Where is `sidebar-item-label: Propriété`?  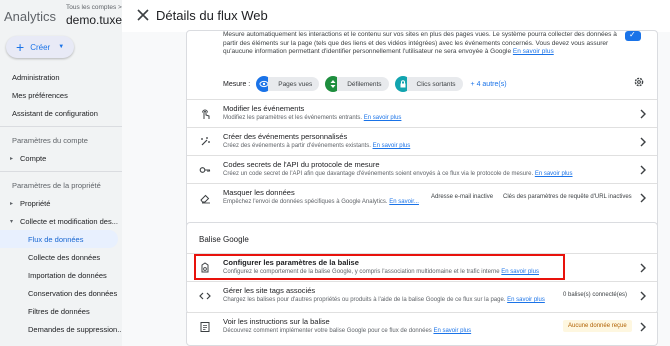 sidebar-item-label: Propriété is located at coordinates (35, 203).